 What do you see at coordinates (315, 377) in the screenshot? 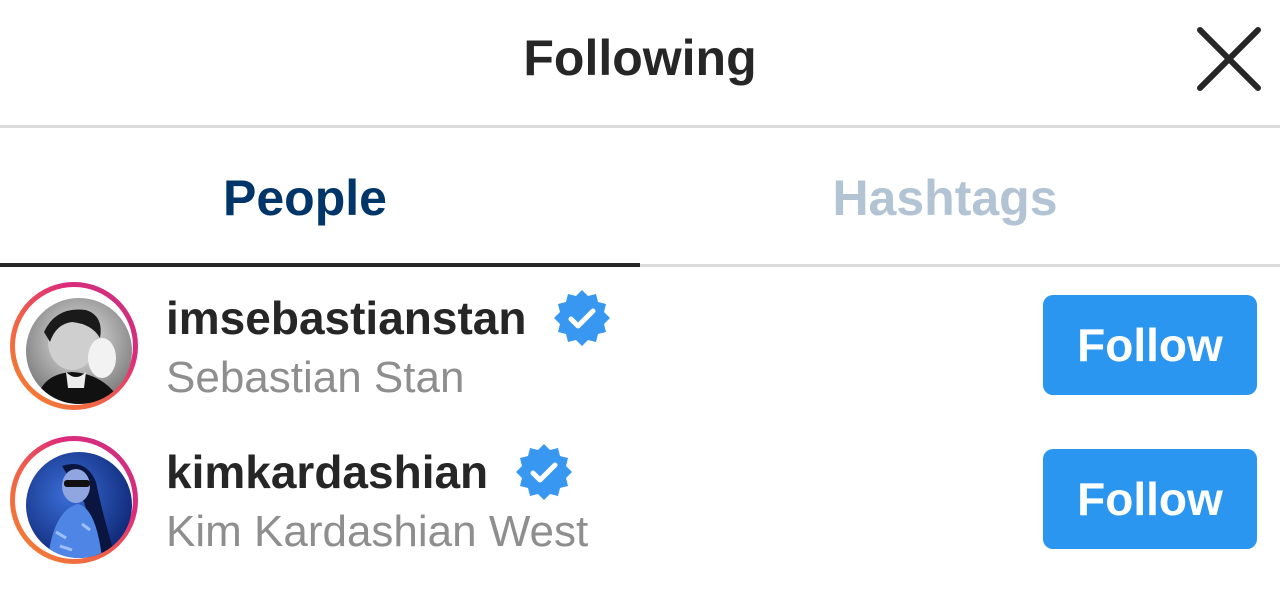
I see `full-name: Sebastian Stan` at bounding box center [315, 377].